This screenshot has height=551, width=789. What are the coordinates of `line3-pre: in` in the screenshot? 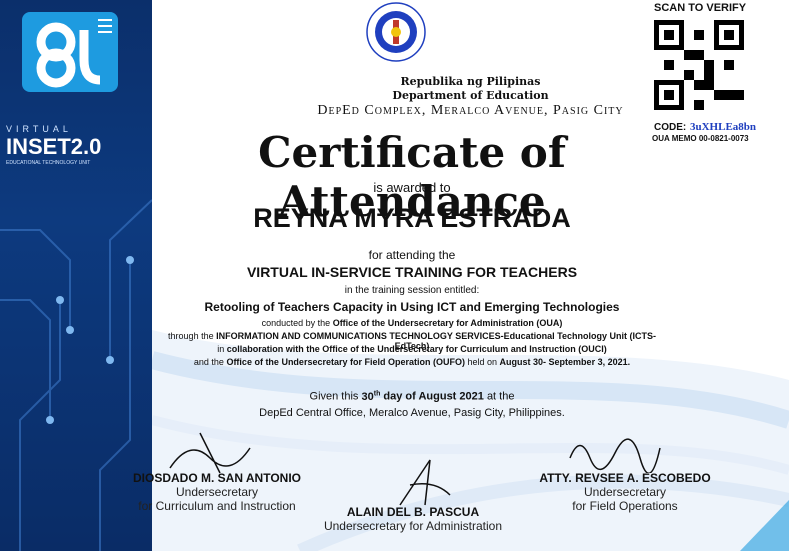 It's located at (221, 349).